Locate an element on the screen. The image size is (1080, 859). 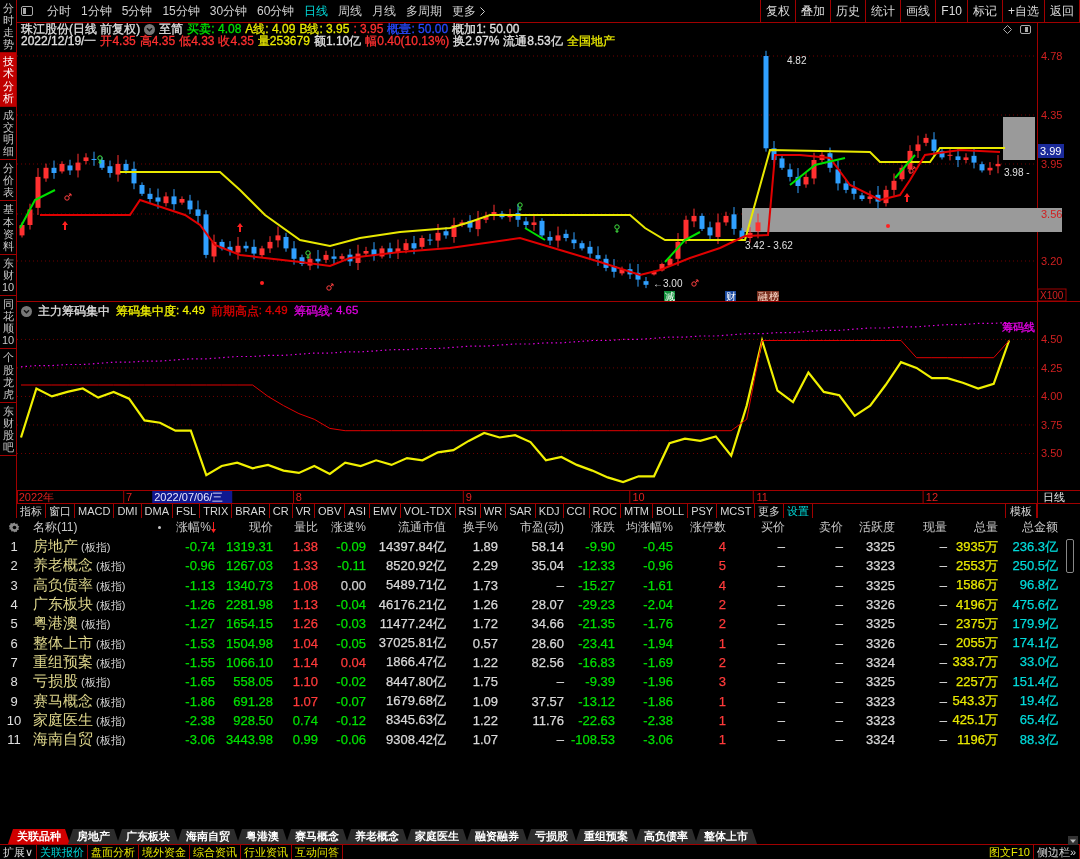
side-tab: 东财股吧 is located at coordinates (8, 429).